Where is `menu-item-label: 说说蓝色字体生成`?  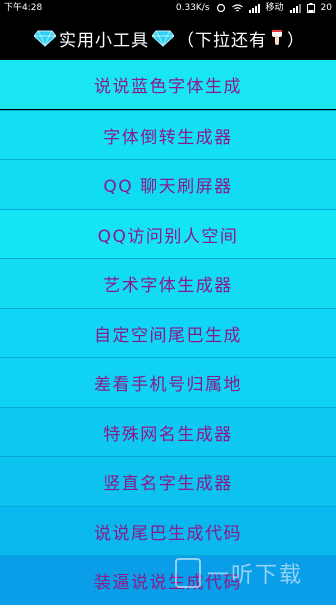 menu-item-label: 说说蓝色字体生成 is located at coordinates (168, 87).